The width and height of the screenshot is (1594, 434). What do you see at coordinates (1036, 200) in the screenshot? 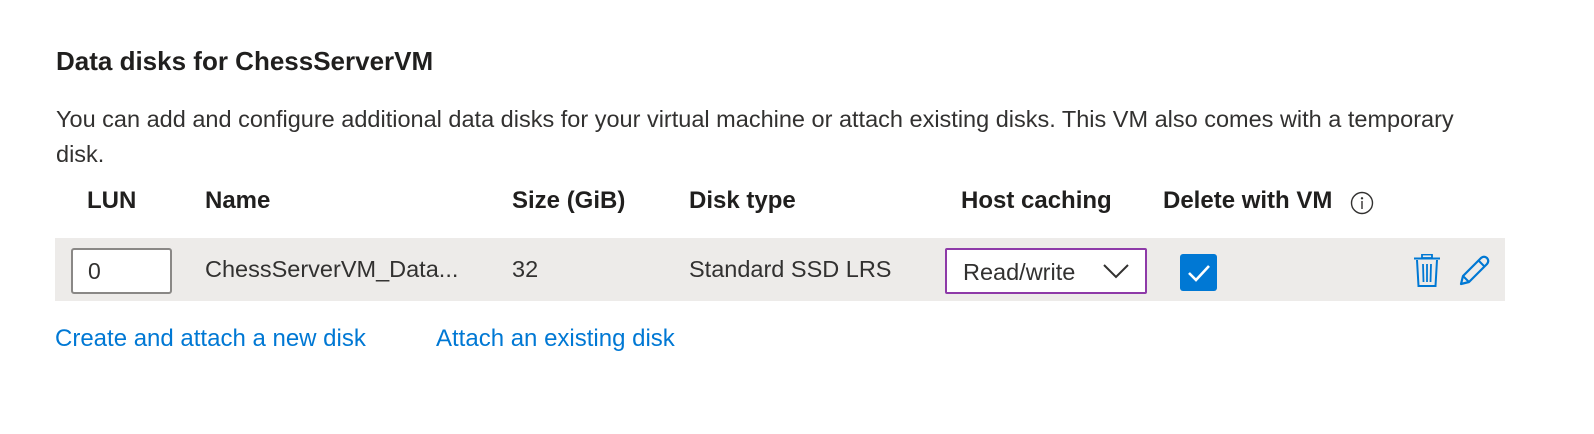
I see `column-header-host-caching: Host caching` at bounding box center [1036, 200].